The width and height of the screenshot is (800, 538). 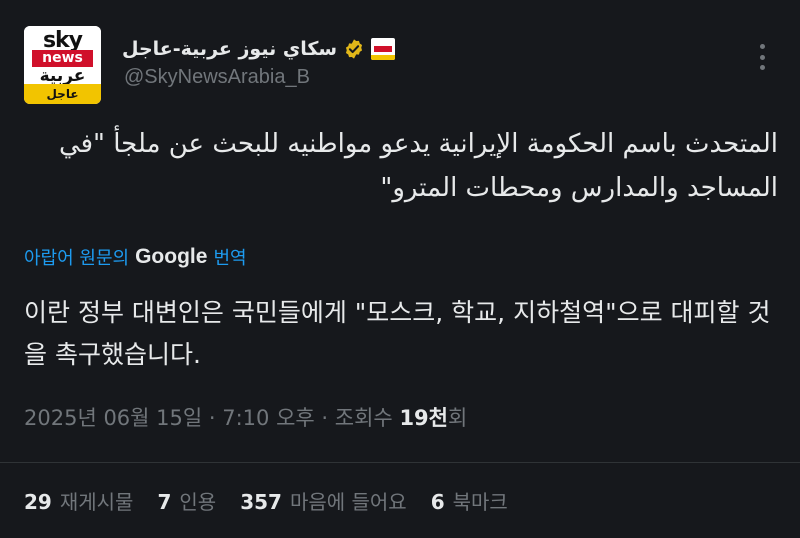 I want to click on stat-bookmarks: 6 북마크, so click(x=469, y=500).